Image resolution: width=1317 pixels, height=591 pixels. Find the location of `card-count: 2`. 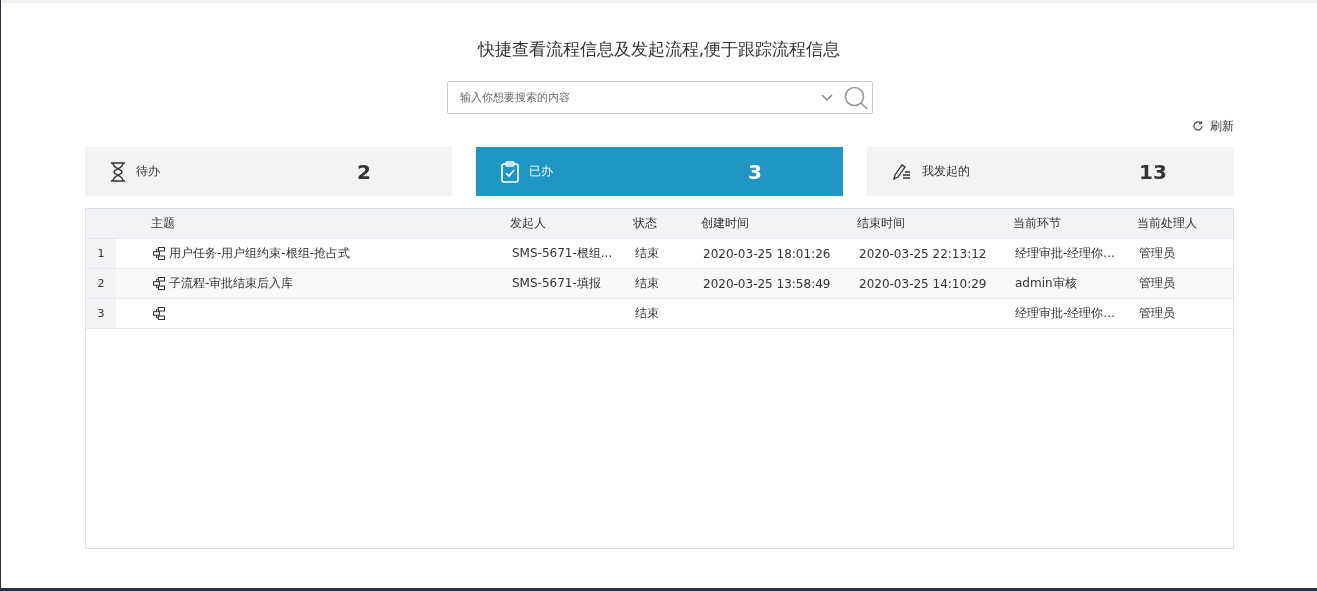

card-count: 2 is located at coordinates (364, 171).